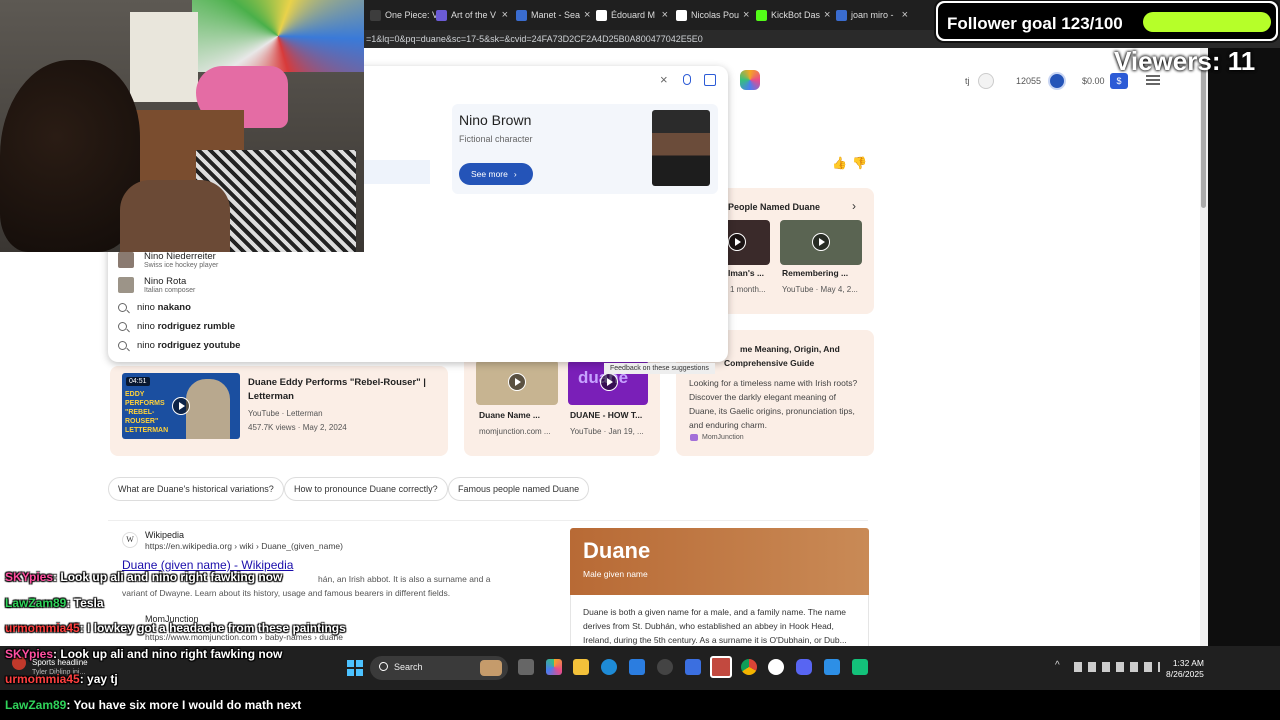 This screenshot has height=720, width=1280. What do you see at coordinates (609, 667) in the screenshot?
I see `edge-icon` at bounding box center [609, 667].